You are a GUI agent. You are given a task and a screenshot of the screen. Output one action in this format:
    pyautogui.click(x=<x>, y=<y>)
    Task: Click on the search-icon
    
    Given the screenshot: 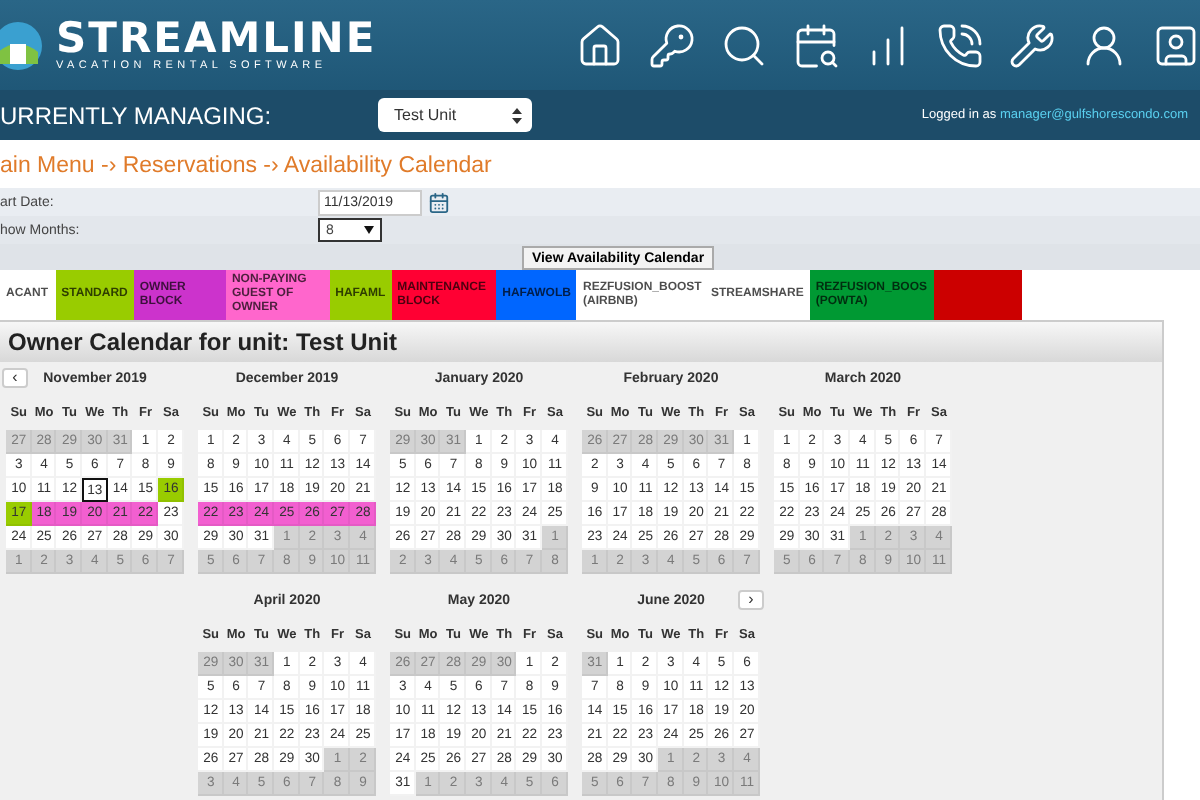 What is the action you would take?
    pyautogui.click(x=744, y=45)
    